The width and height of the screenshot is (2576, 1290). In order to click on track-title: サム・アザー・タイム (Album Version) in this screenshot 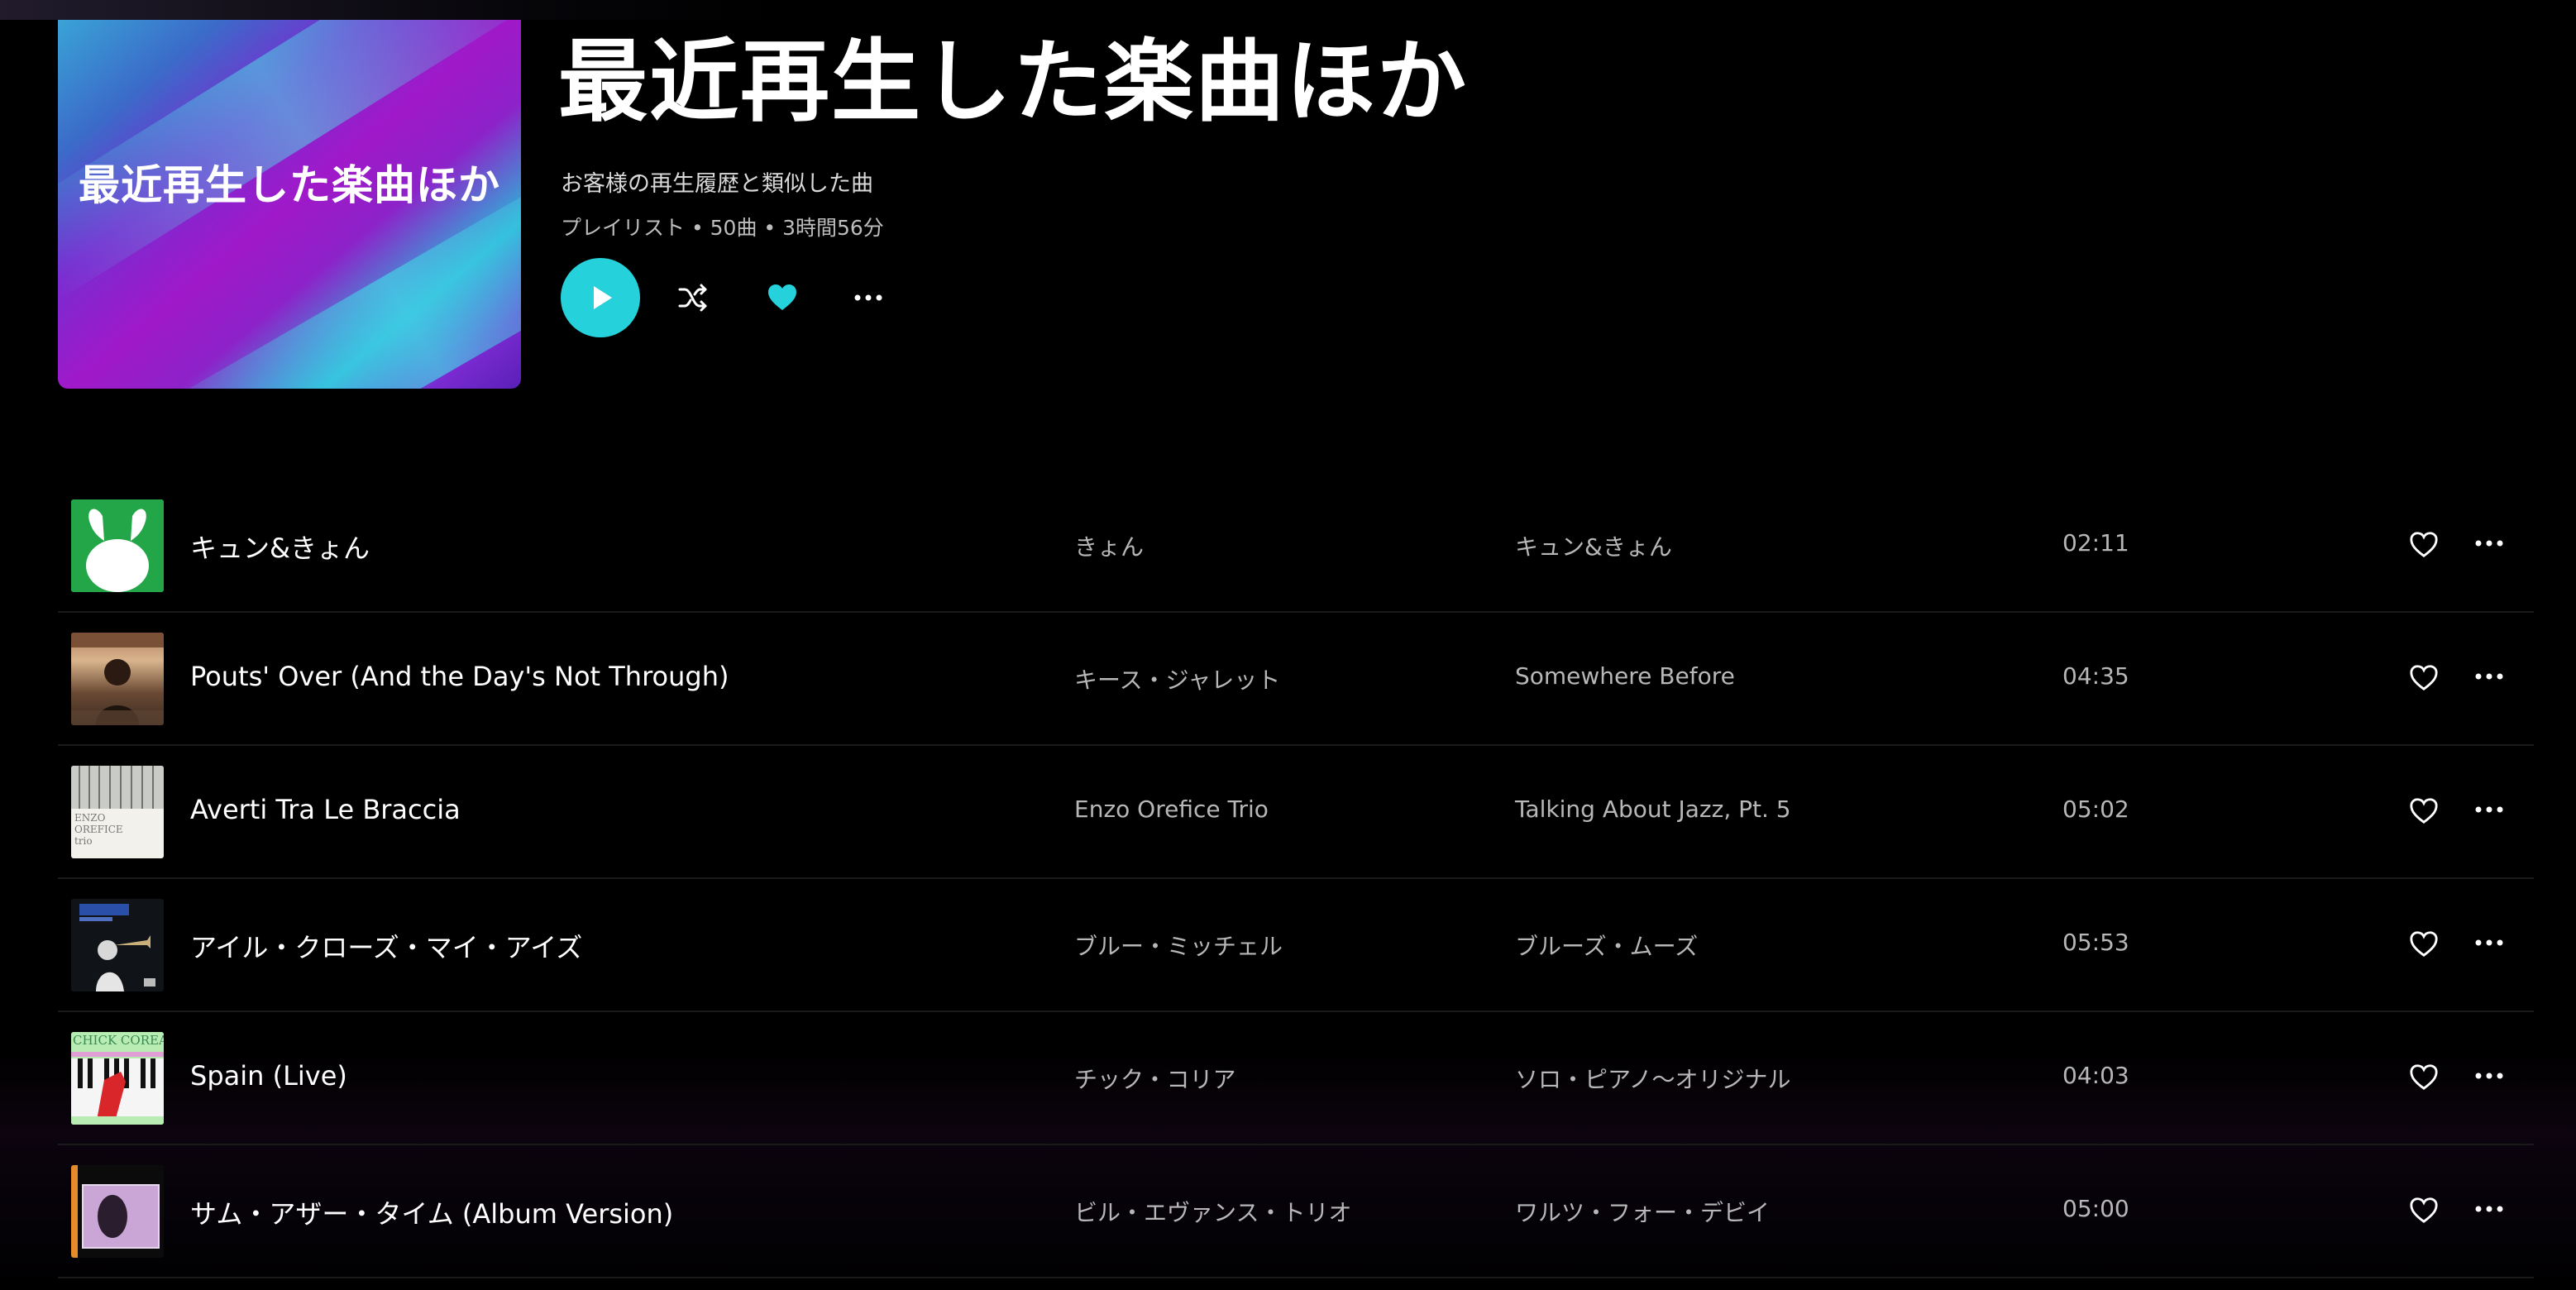, I will do `click(431, 1212)`.